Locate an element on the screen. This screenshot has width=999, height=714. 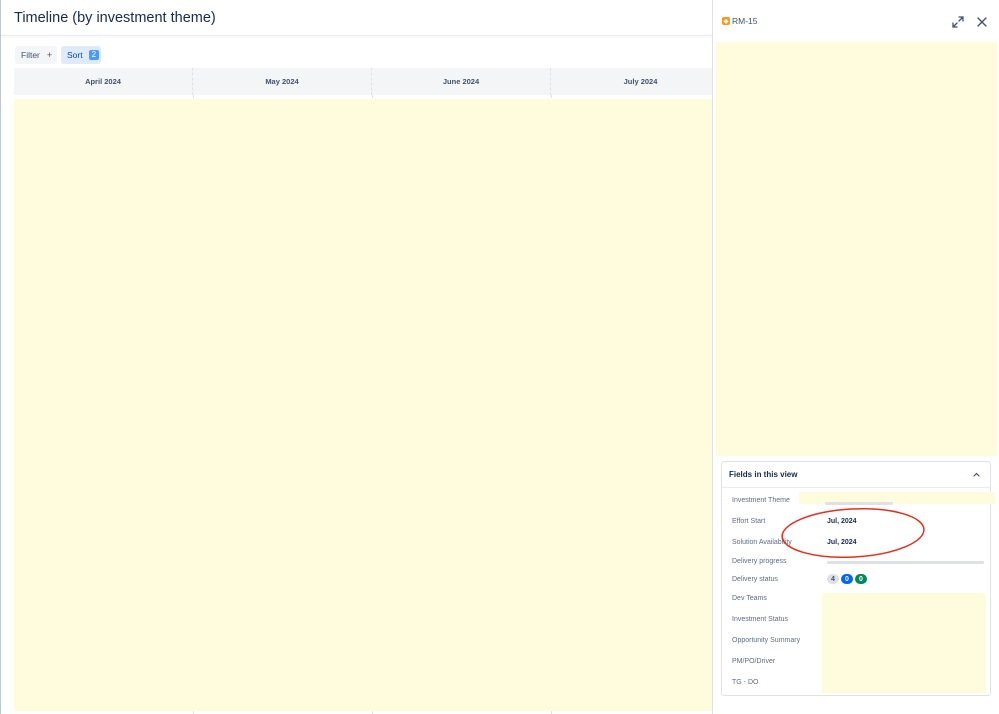
issue-key: RM-15 is located at coordinates (745, 21).